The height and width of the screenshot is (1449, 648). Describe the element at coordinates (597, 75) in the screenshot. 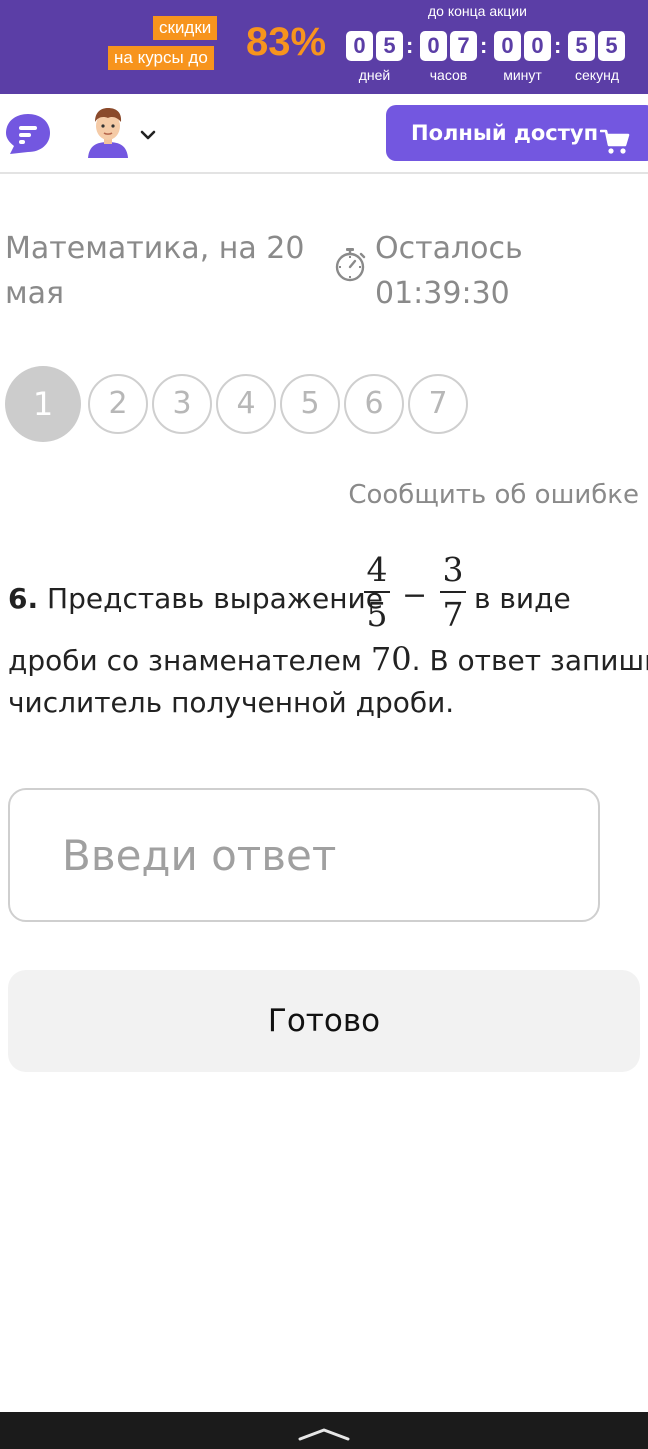

I see `countdown-unit-seconds: секунд` at that location.